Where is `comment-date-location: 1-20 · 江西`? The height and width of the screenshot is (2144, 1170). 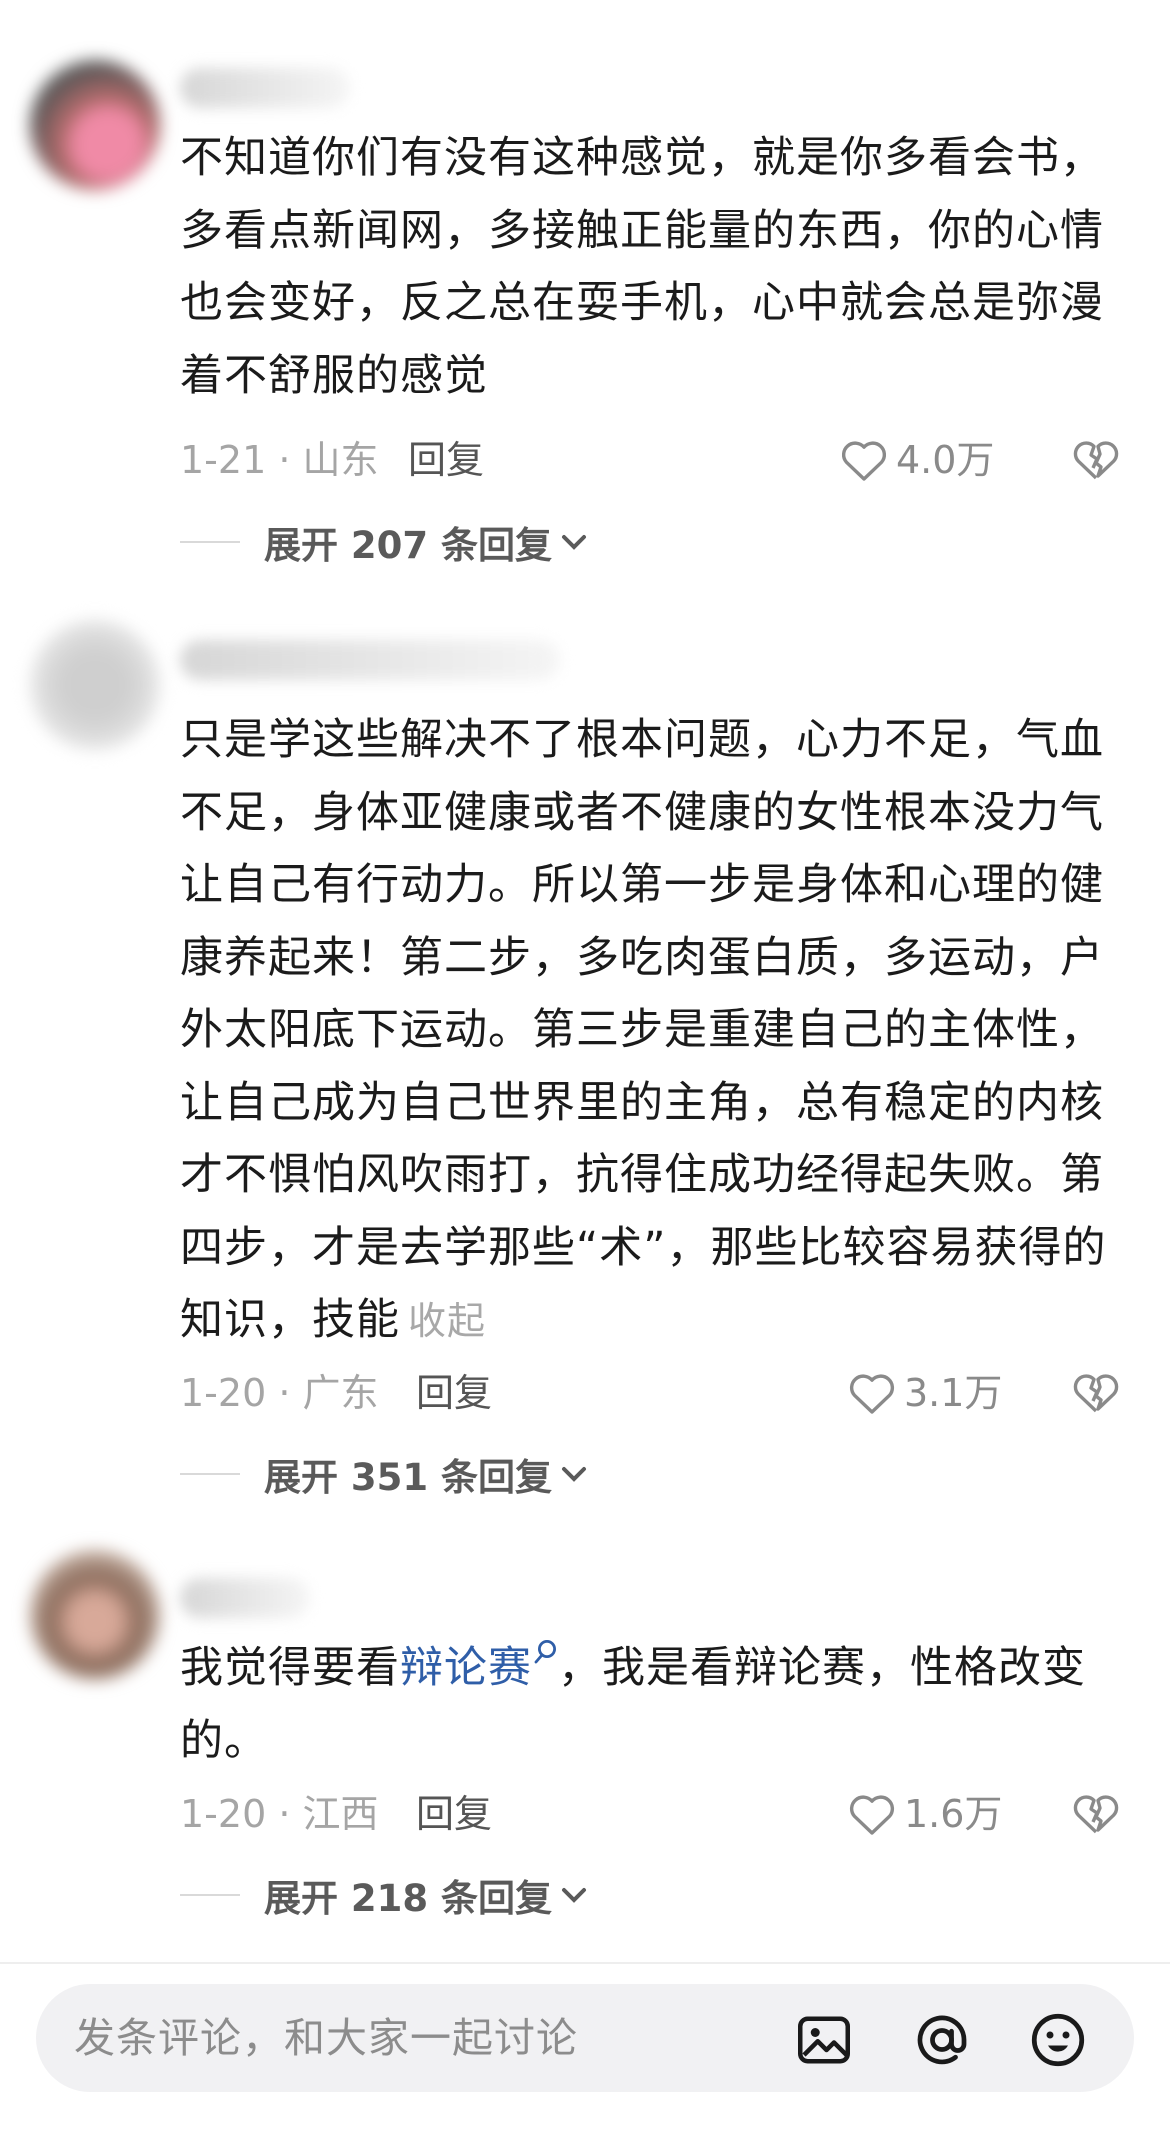 comment-date-location: 1-20 · 江西 is located at coordinates (279, 1814).